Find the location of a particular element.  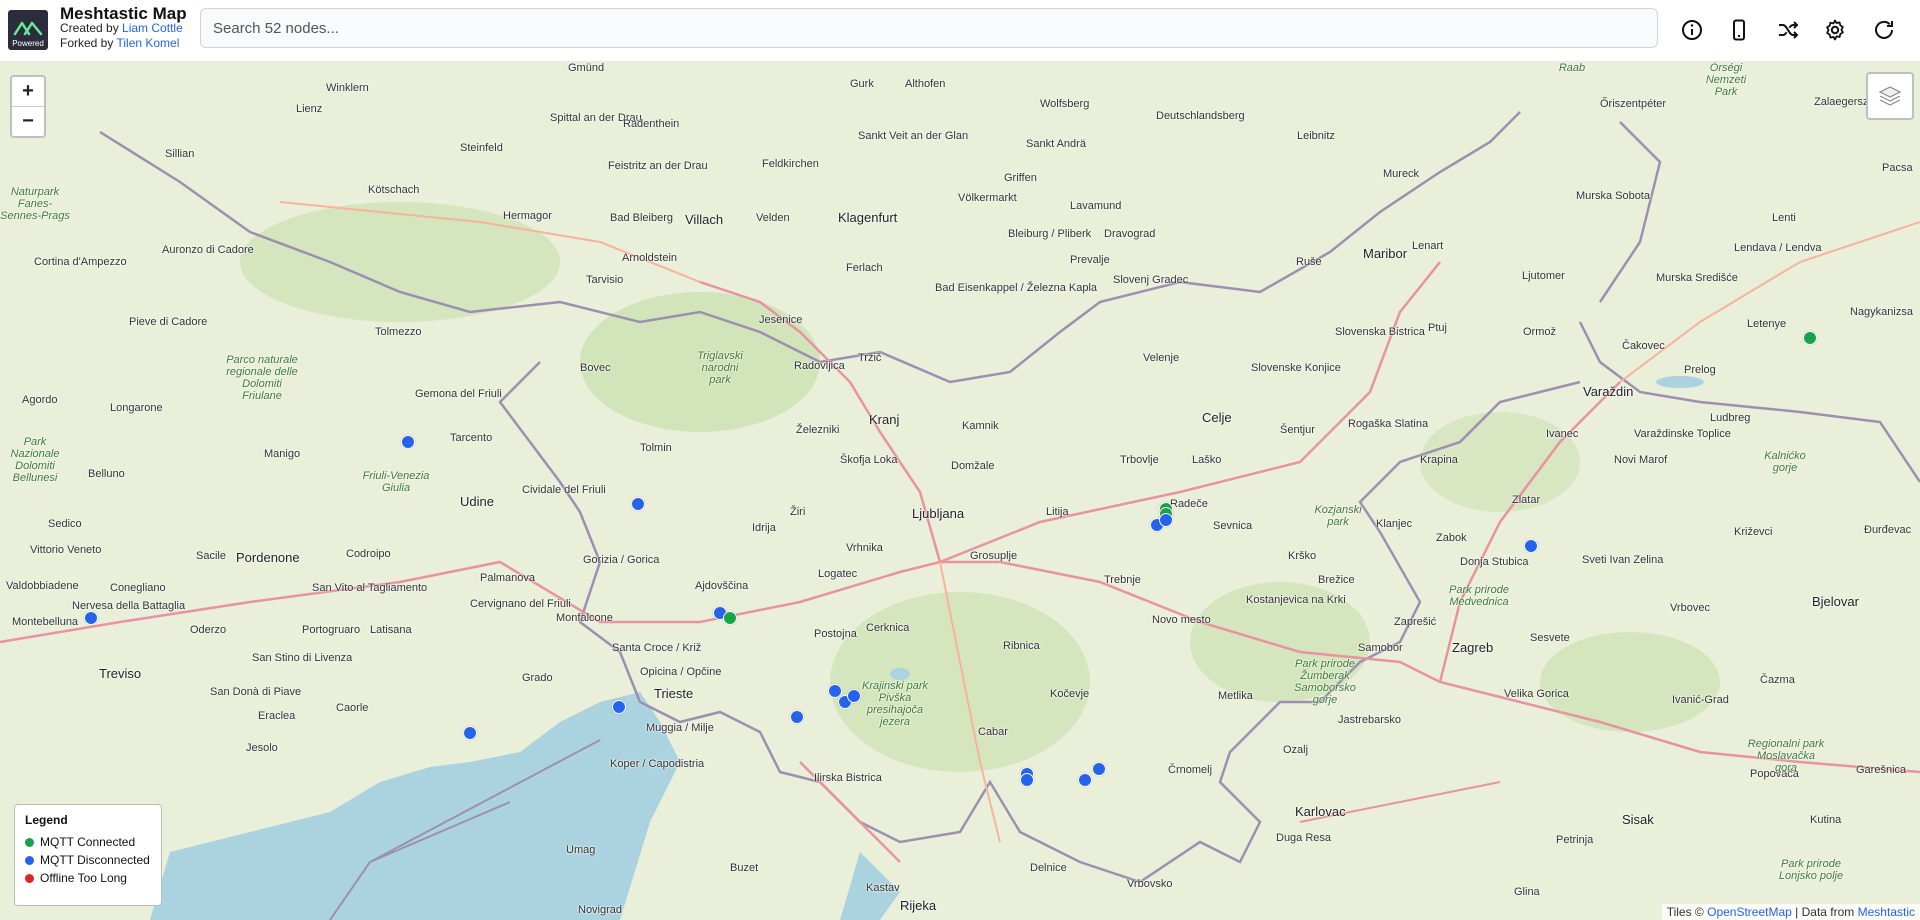

park-label: Naturpark Fanes-Sennes-Prags is located at coordinates (35, 204).